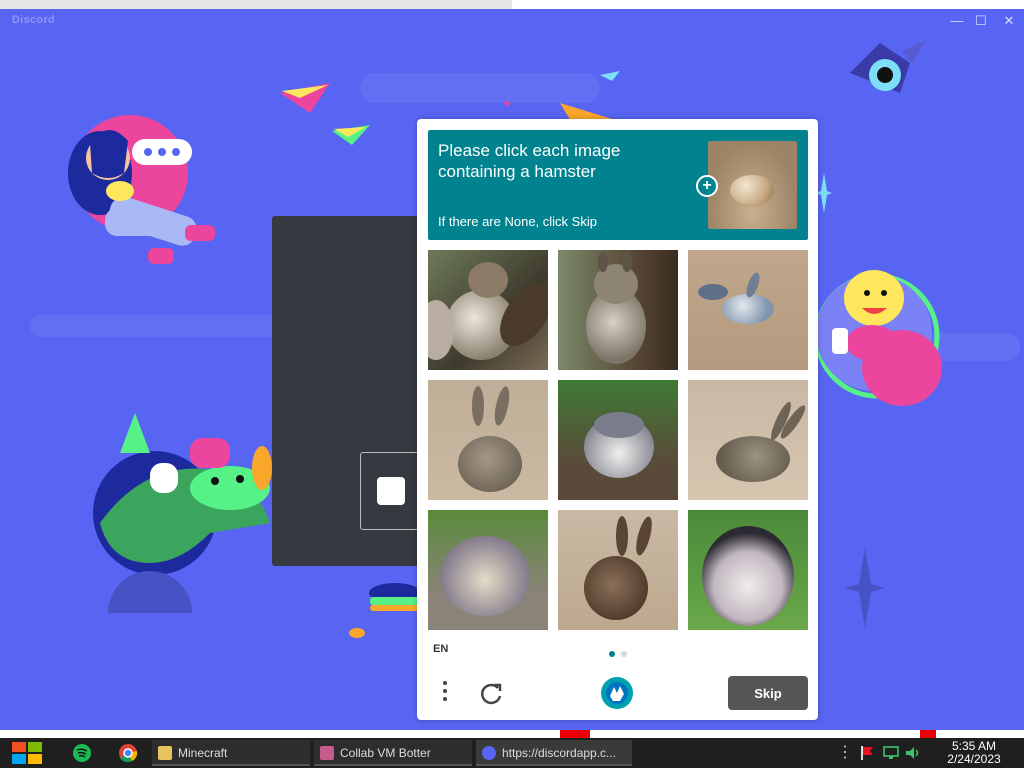 The width and height of the screenshot is (1024, 768). I want to click on folder-icon, so click(165, 753).